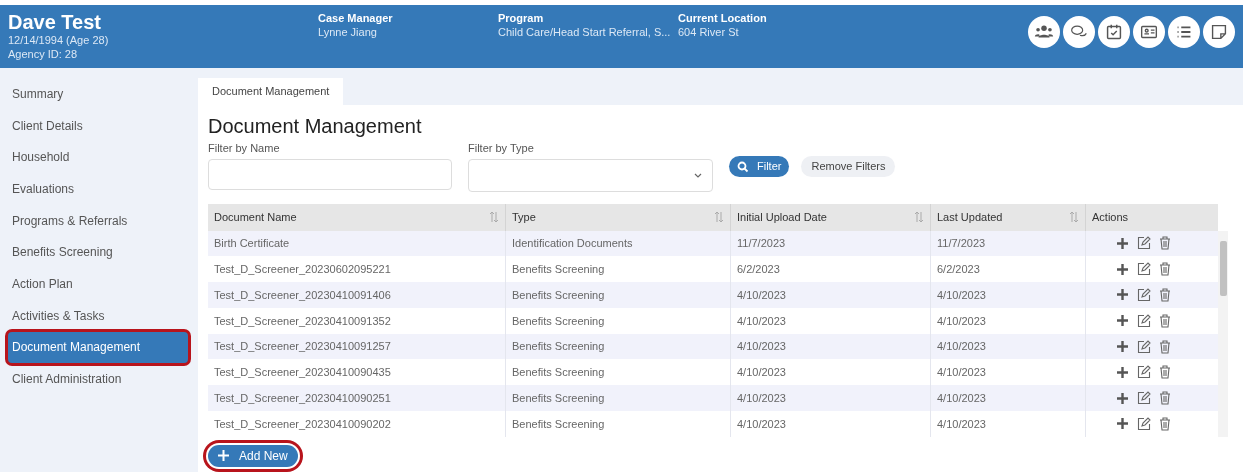  What do you see at coordinates (271, 91) in the screenshot?
I see `tab: Document Management` at bounding box center [271, 91].